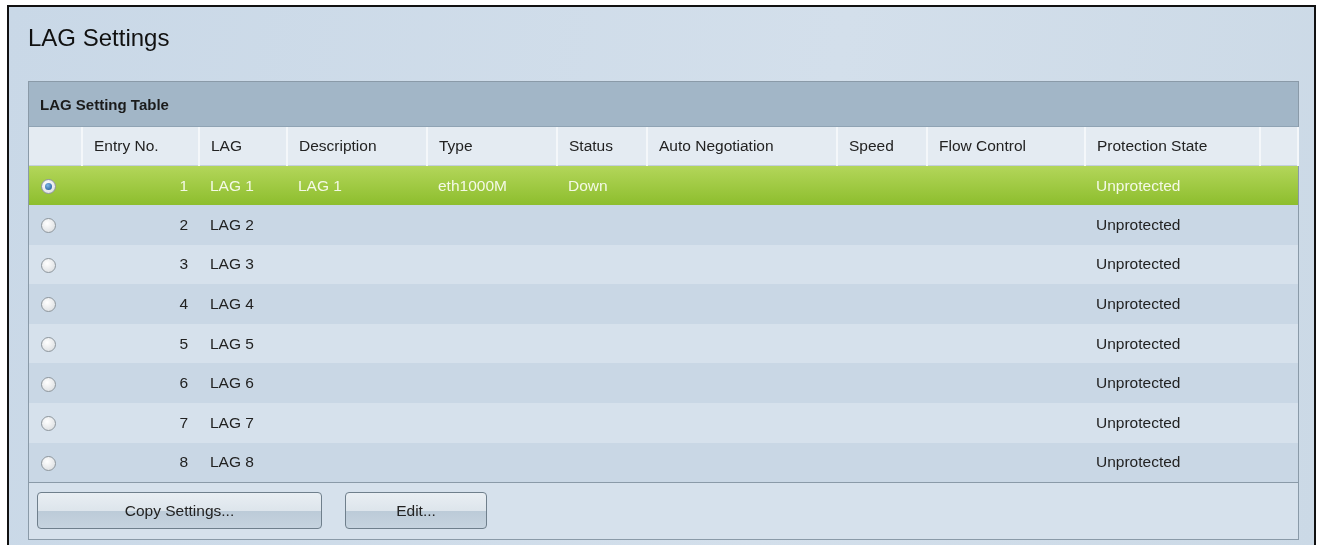 Image resolution: width=1326 pixels, height=551 pixels. Describe the element at coordinates (492, 185) in the screenshot. I see `table-cell: eth1000M` at that location.